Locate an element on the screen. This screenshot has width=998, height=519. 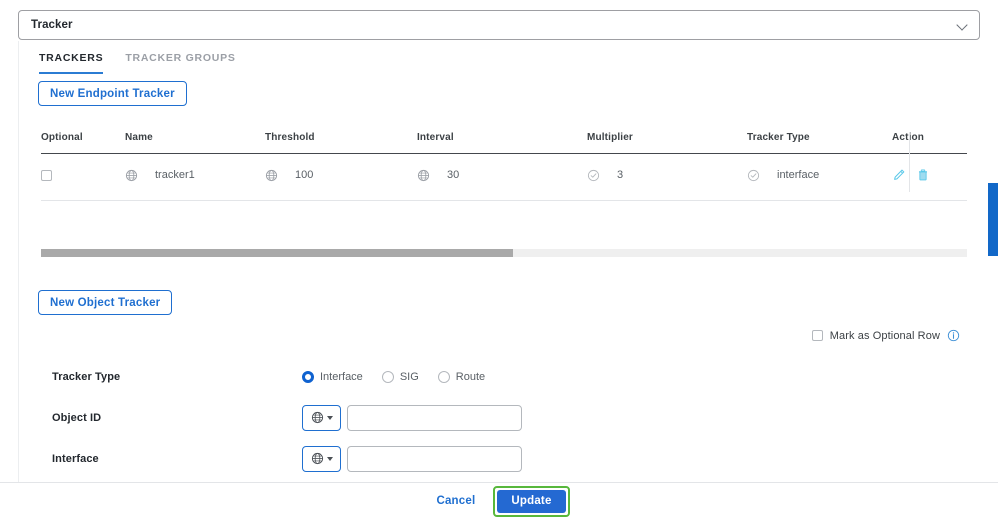
form-row-object-id: Object ID is located at coordinates (499, 417).